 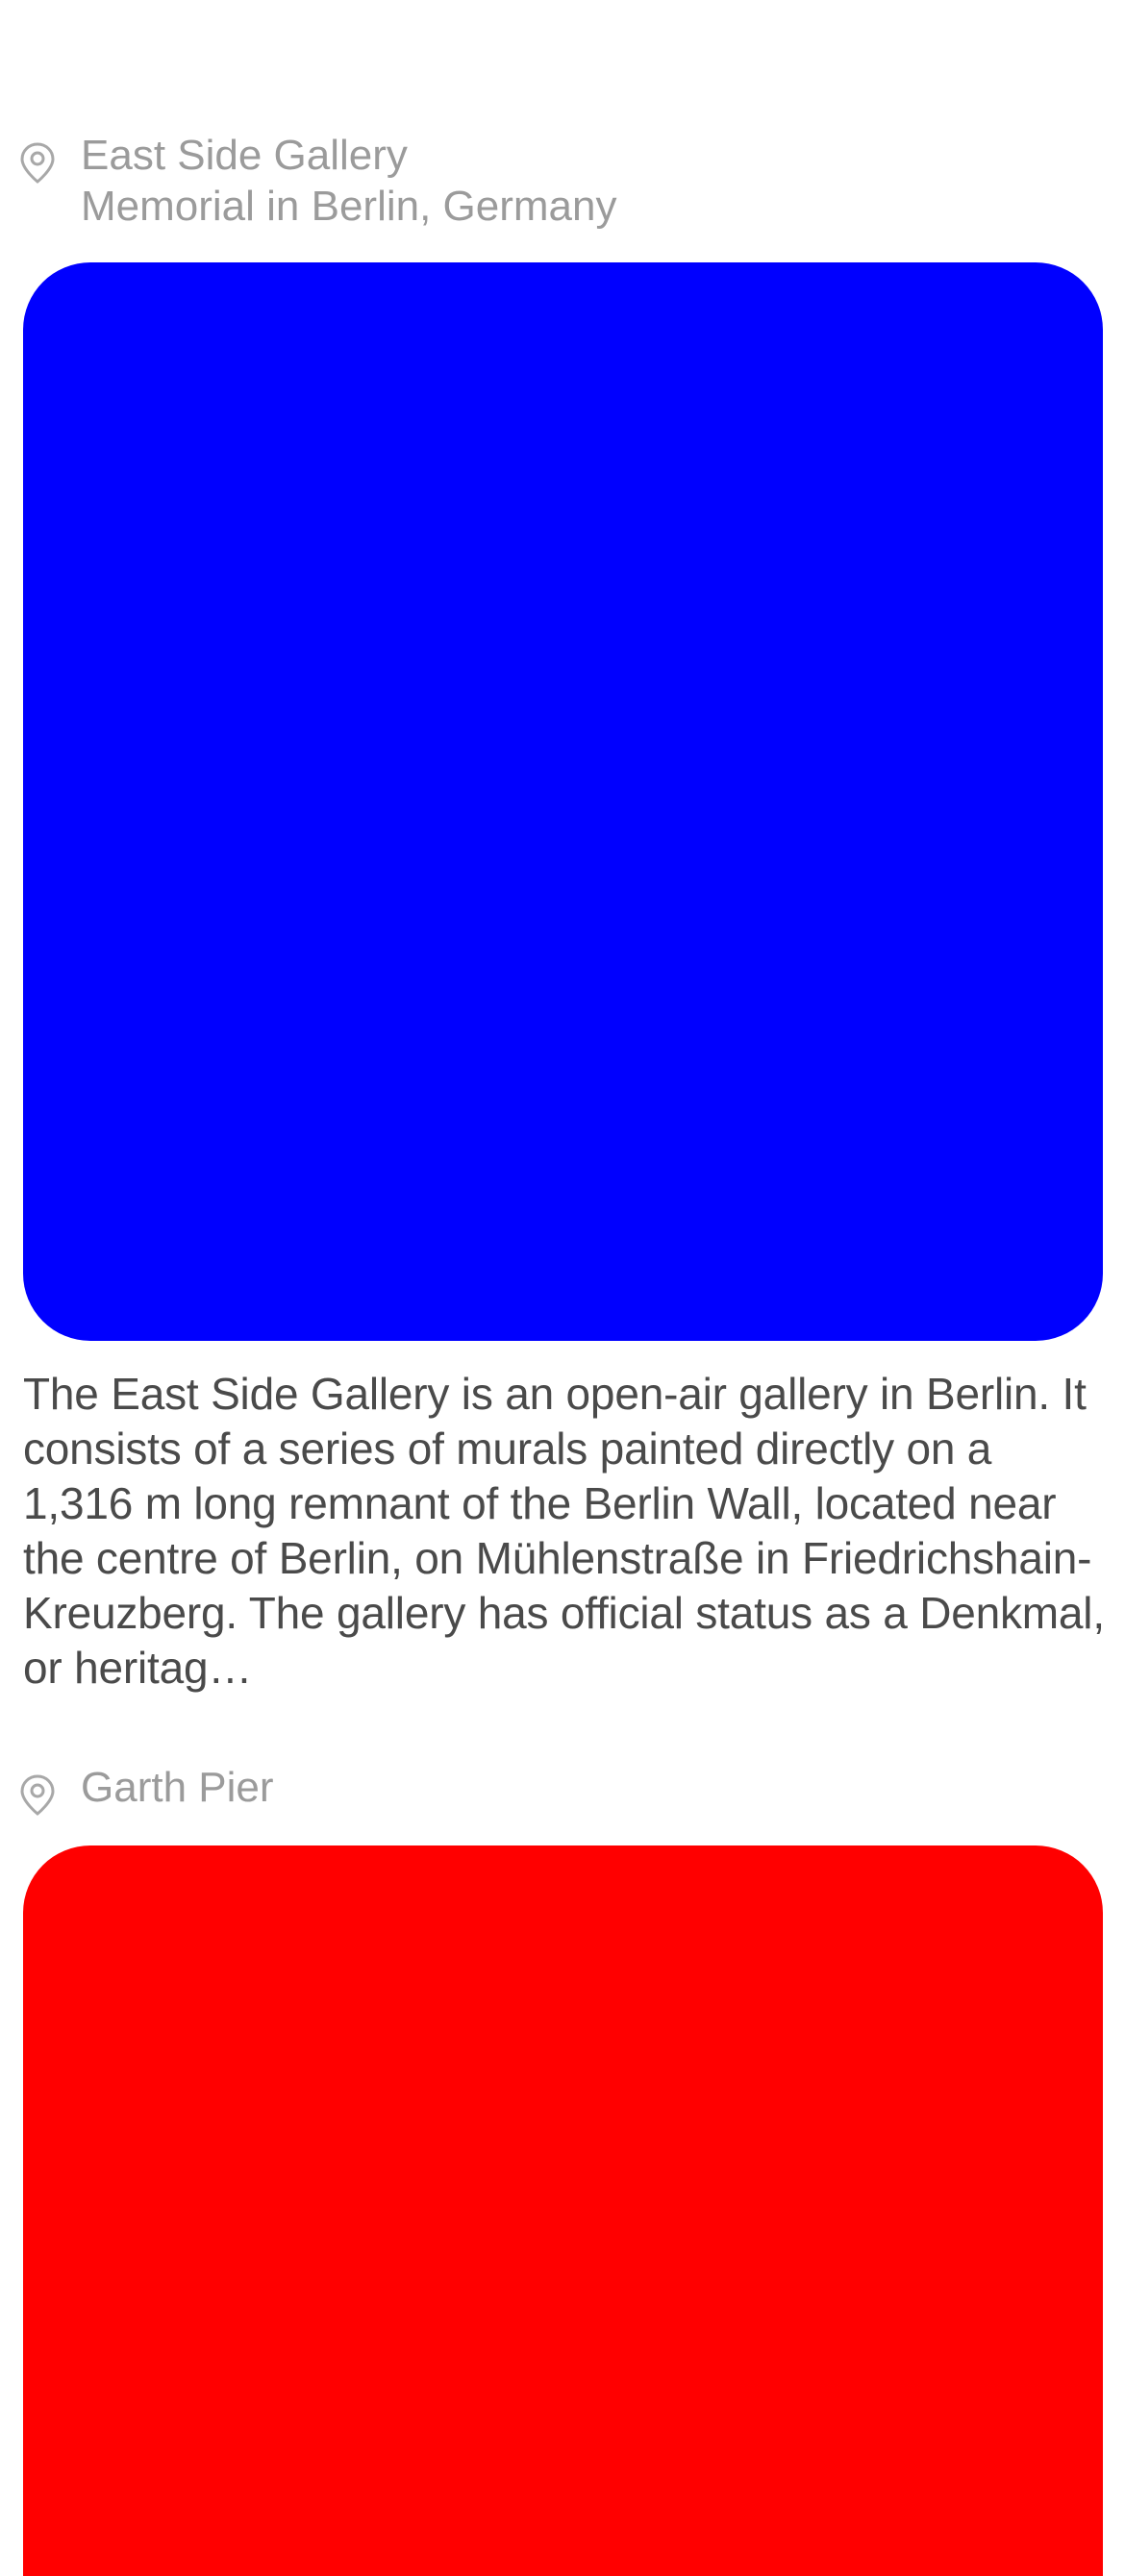 I want to click on place-subtitle: Memorial in Berlin, Germany, so click(x=349, y=206).